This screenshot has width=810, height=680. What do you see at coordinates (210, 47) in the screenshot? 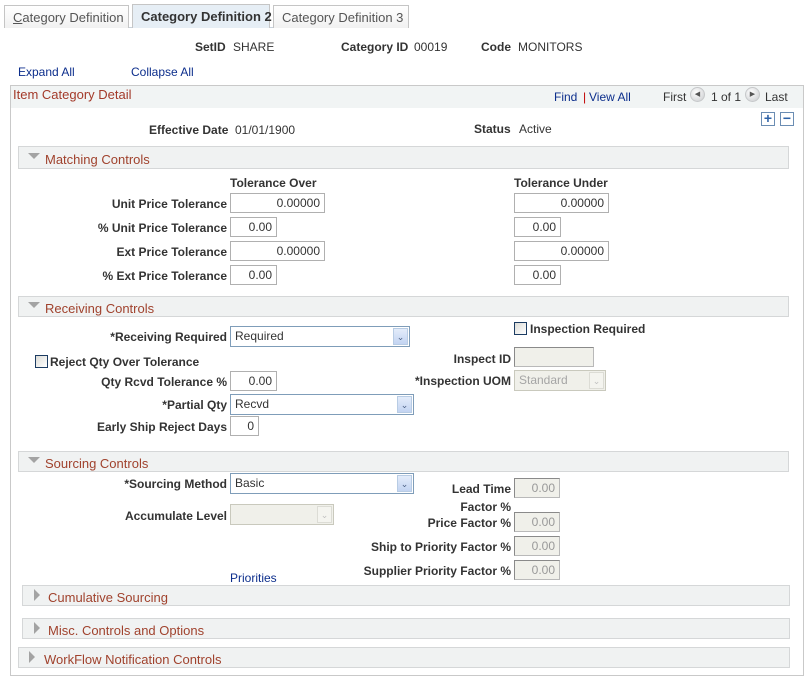
I see `setid-label: SetID` at bounding box center [210, 47].